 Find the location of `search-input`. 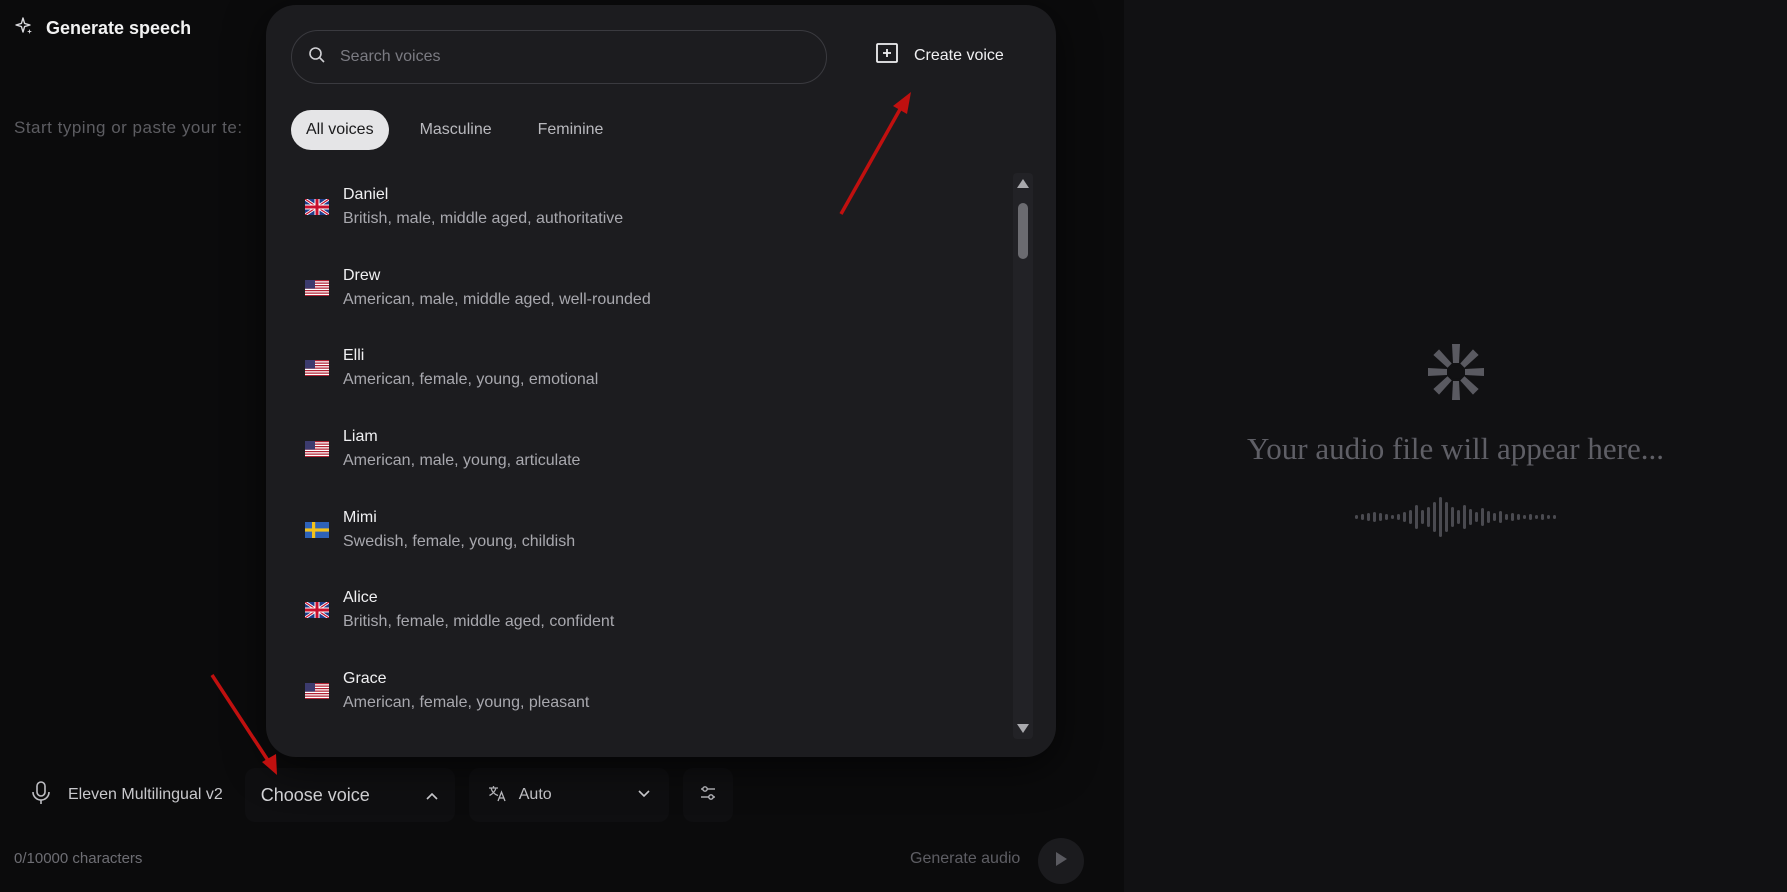

search-input is located at coordinates (570, 57).